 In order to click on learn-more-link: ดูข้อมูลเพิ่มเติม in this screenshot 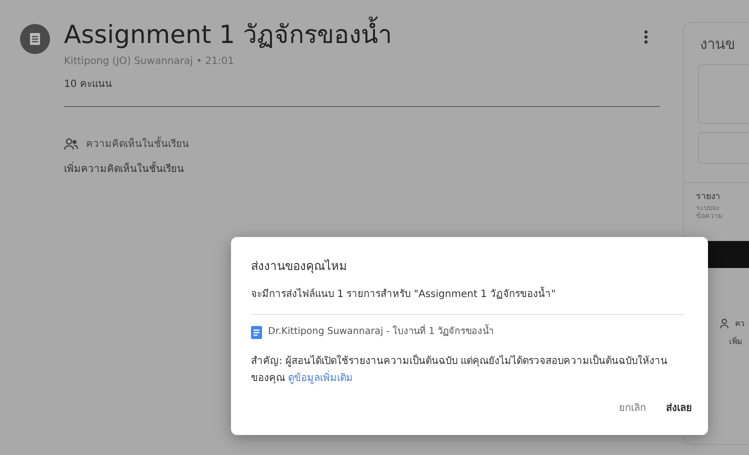, I will do `click(321, 378)`.